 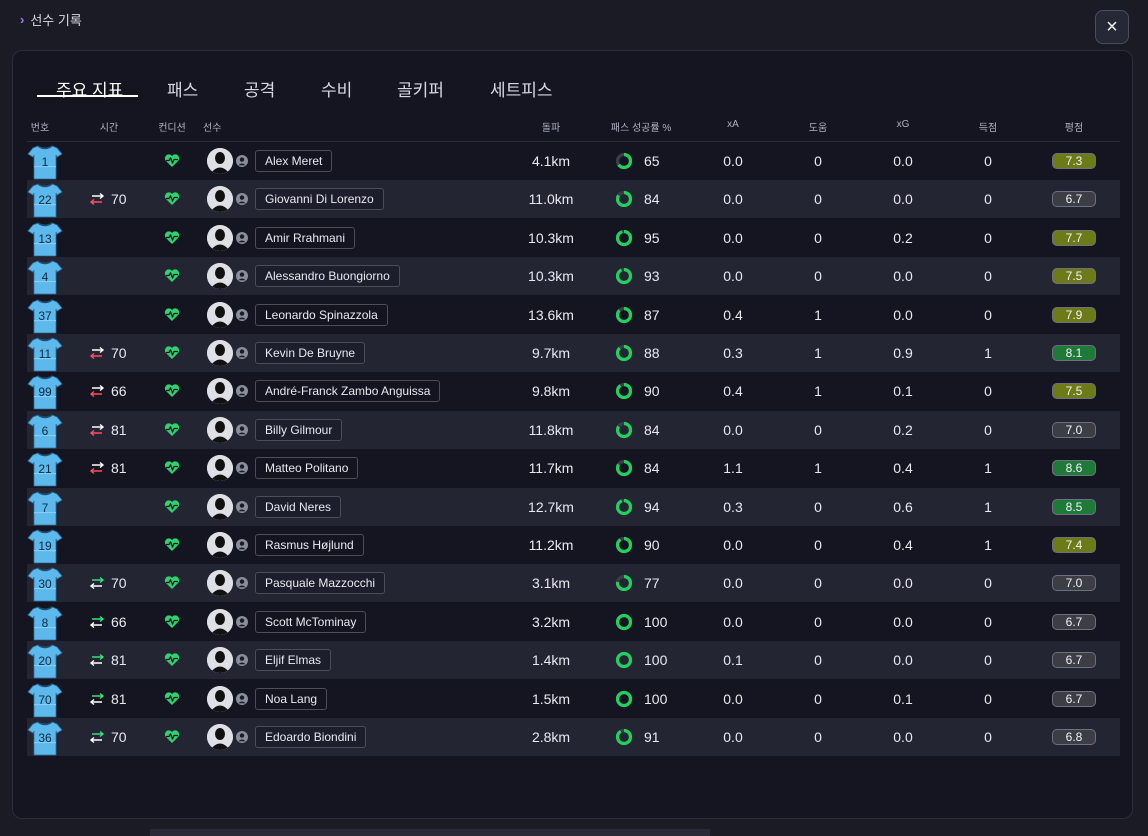 I want to click on jersey-icon: 21, so click(x=45, y=469).